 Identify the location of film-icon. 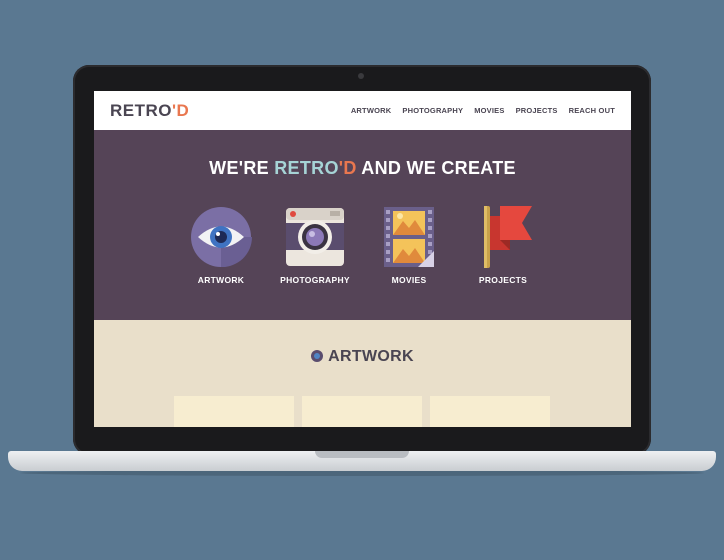
(409, 237).